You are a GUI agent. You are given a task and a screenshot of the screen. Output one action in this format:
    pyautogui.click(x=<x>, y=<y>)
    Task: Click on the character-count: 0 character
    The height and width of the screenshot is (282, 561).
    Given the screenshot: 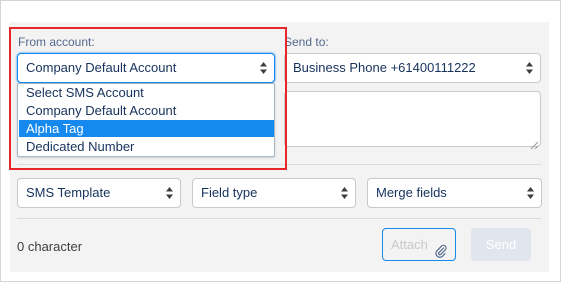 What is the action you would take?
    pyautogui.click(x=50, y=246)
    